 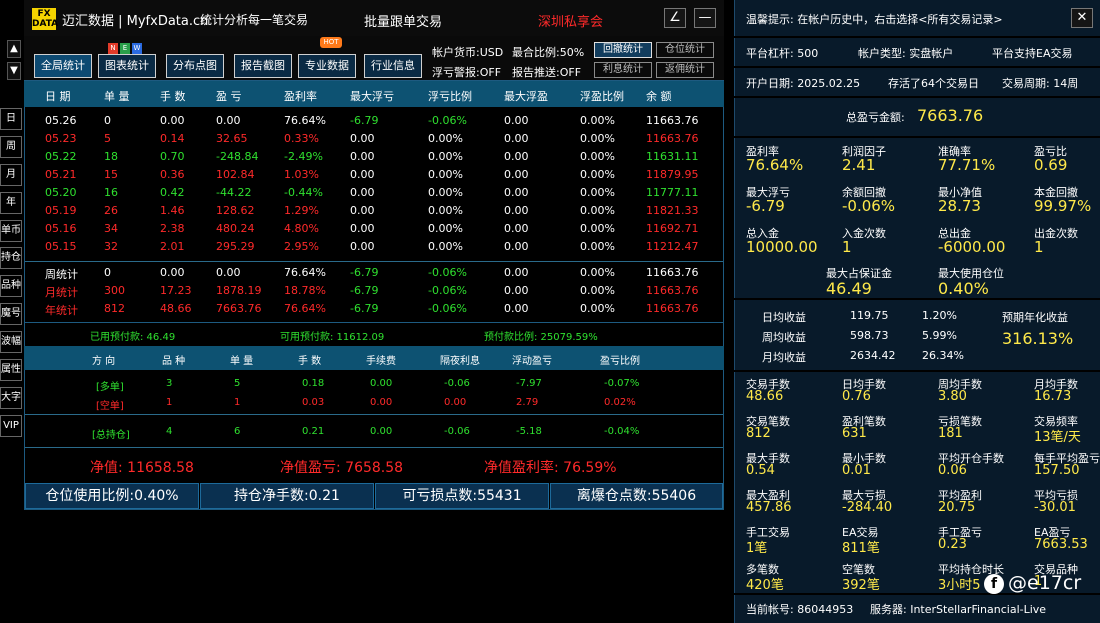 What do you see at coordinates (869, 335) in the screenshot?
I see `avg-amount: 598.73` at bounding box center [869, 335].